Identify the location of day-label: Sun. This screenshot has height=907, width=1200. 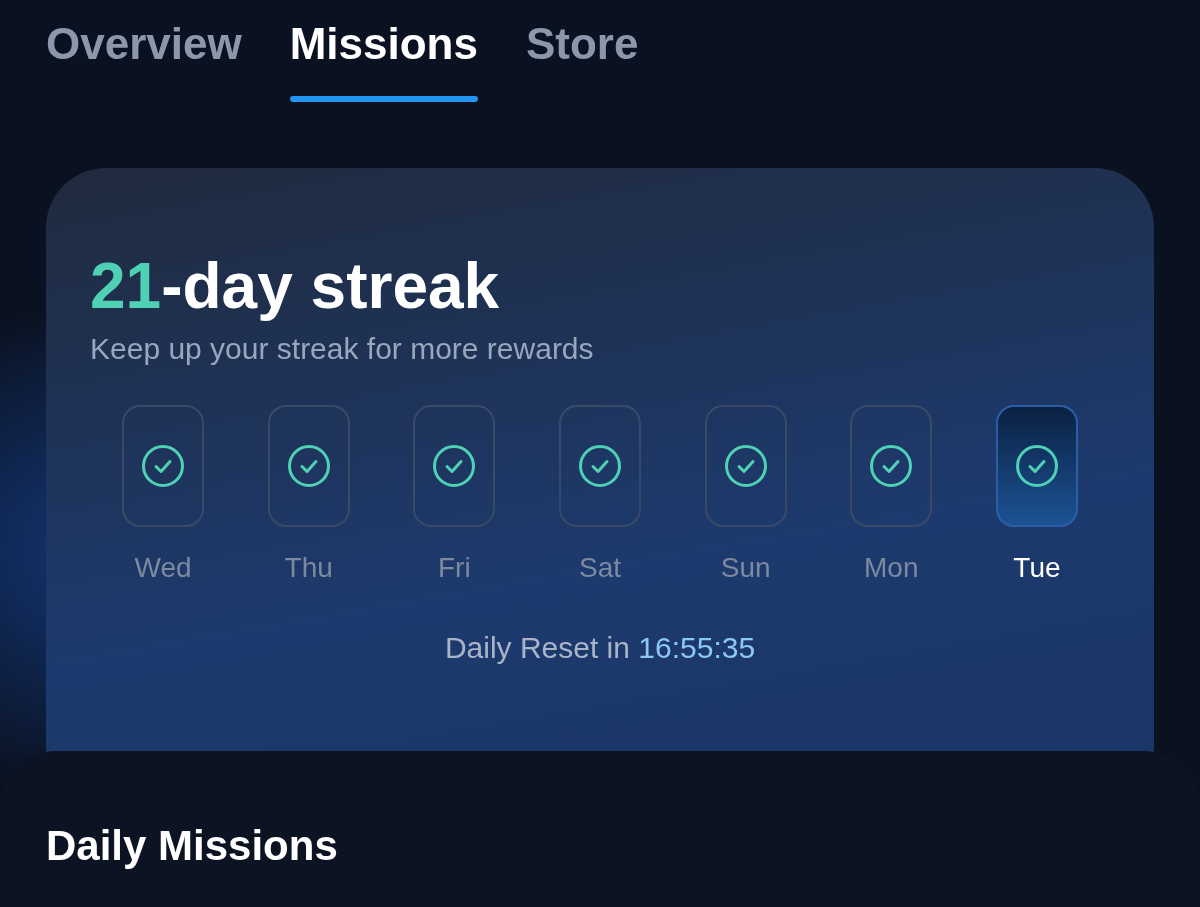
(745, 568).